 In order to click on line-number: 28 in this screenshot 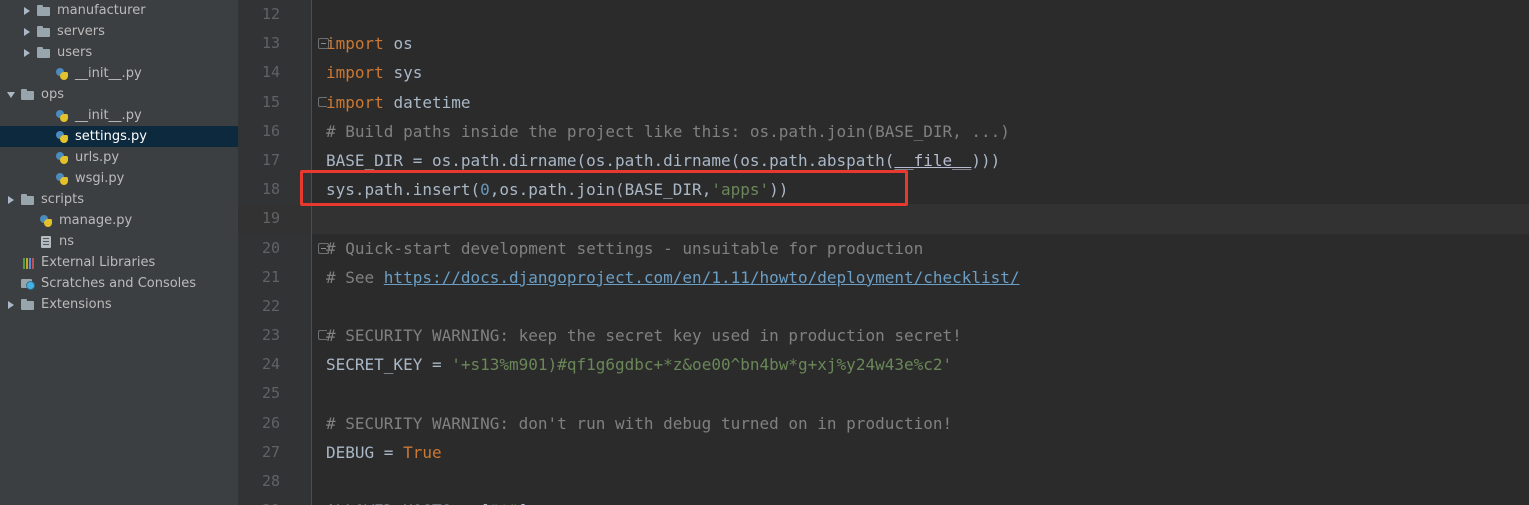, I will do `click(270, 481)`.